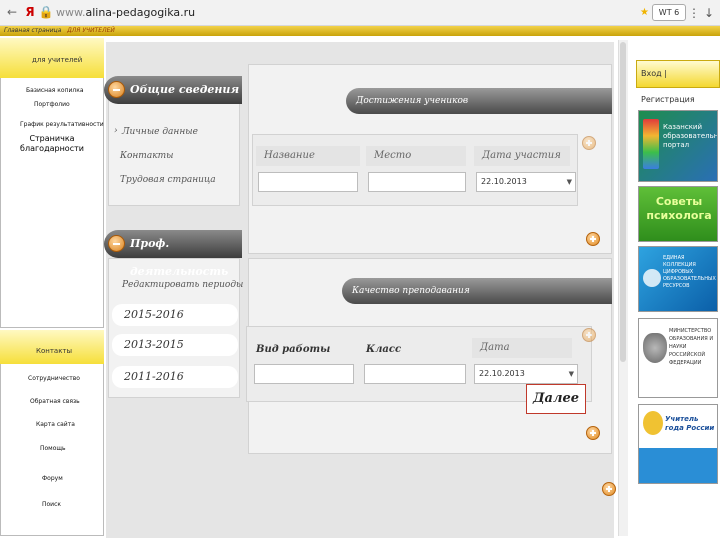 Image resolution: width=720 pixels, height=540 pixels. What do you see at coordinates (54, 351) in the screenshot?
I see `contacts-menu-title: Контакты` at bounding box center [54, 351].